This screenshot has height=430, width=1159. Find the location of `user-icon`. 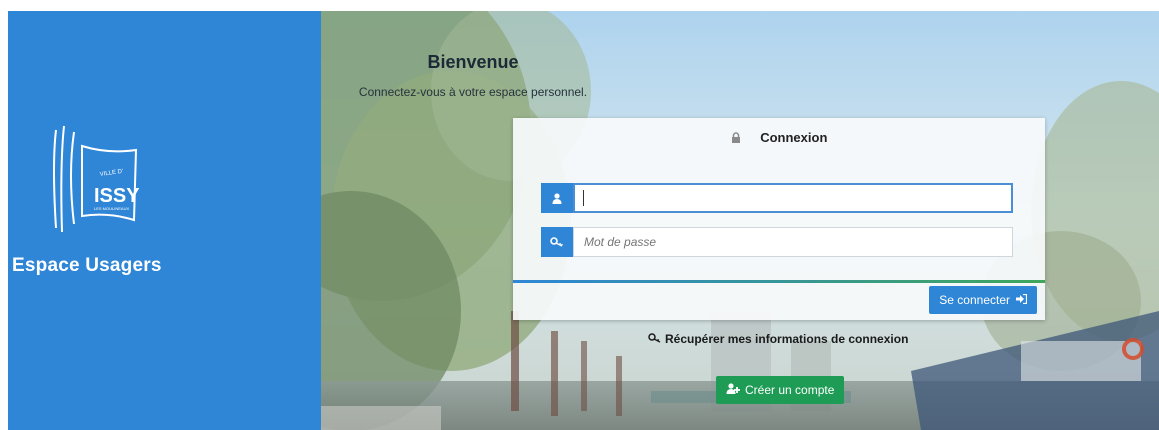

user-icon is located at coordinates (557, 198).